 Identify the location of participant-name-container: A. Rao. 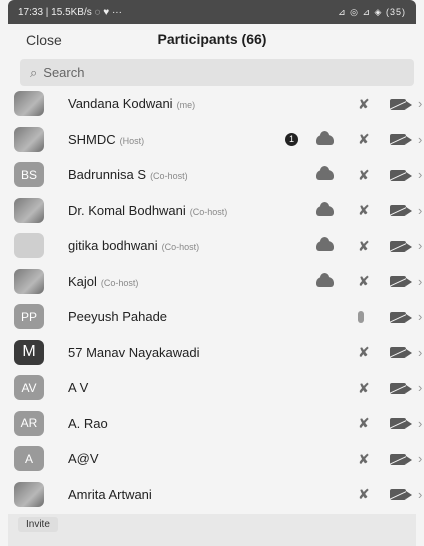
(90, 423).